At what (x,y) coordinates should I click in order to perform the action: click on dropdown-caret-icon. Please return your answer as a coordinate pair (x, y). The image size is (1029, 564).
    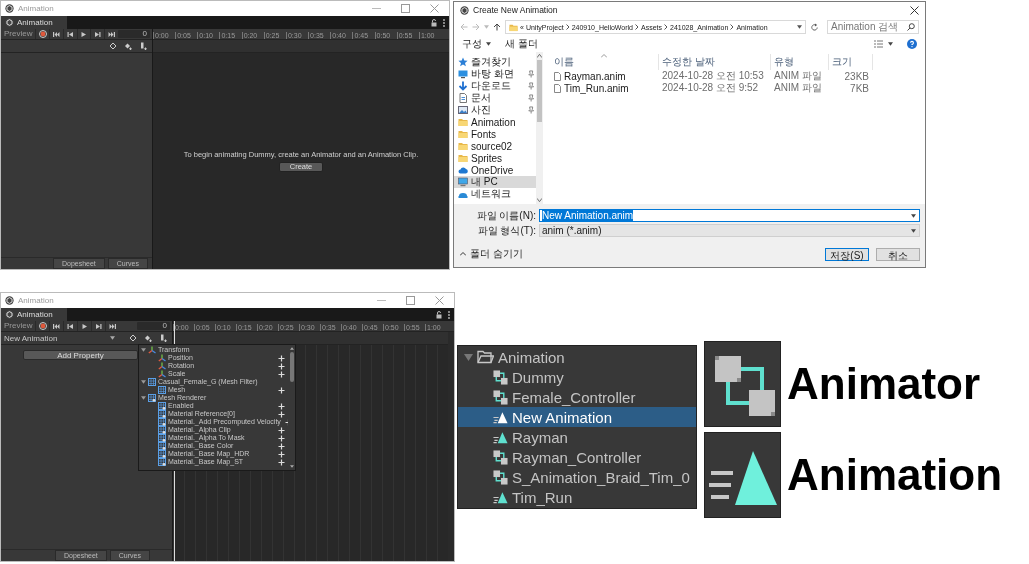
    Looking at the image, I should click on (799, 27).